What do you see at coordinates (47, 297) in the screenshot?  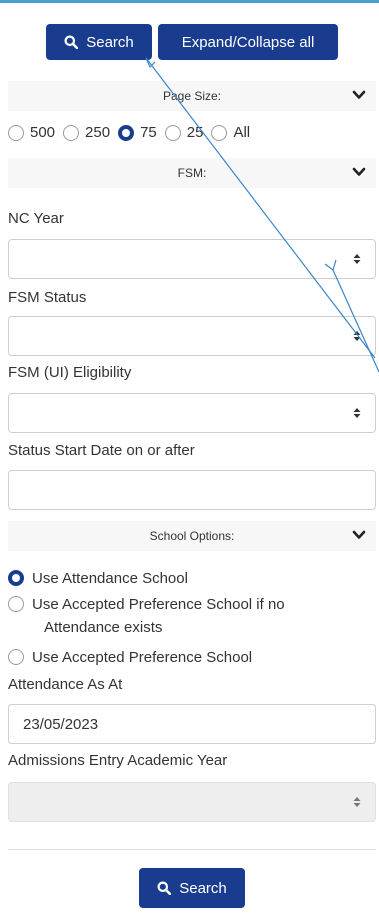 I see `fsm-status-label: FSM Status` at bounding box center [47, 297].